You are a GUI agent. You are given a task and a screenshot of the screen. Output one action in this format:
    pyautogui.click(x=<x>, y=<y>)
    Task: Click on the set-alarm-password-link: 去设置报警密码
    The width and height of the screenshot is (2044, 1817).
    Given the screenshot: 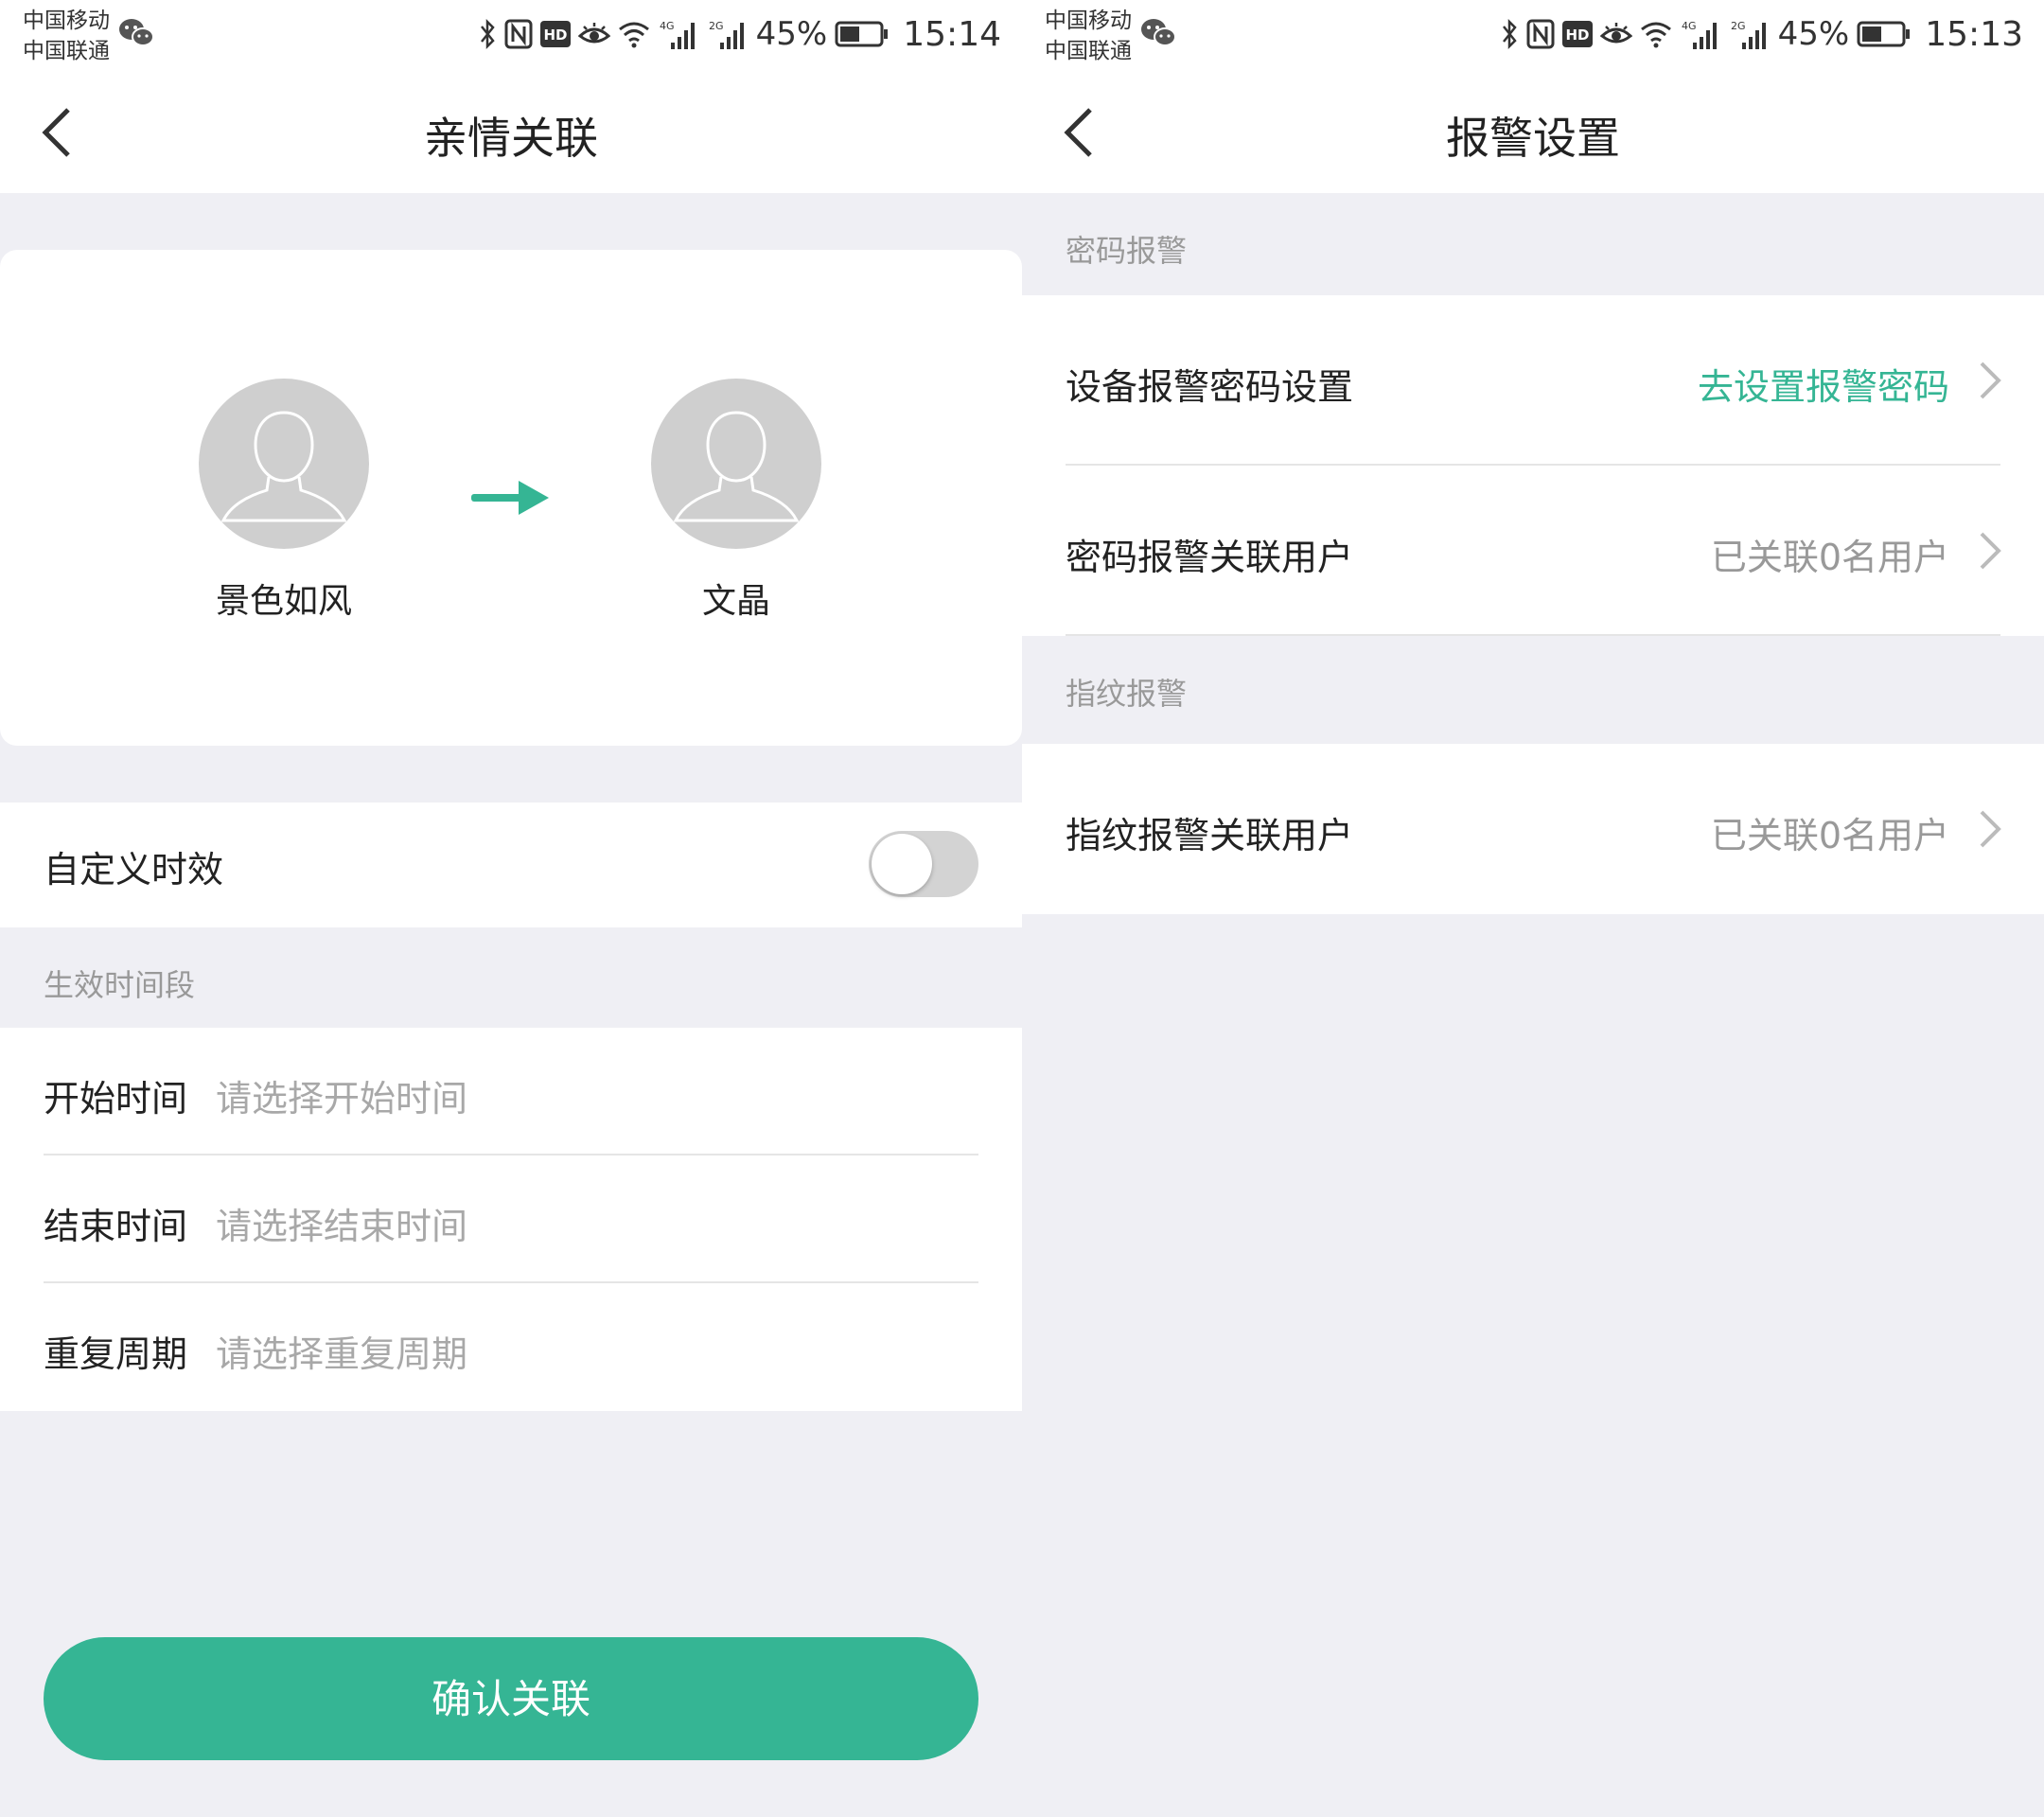 What is the action you would take?
    pyautogui.click(x=1823, y=384)
    